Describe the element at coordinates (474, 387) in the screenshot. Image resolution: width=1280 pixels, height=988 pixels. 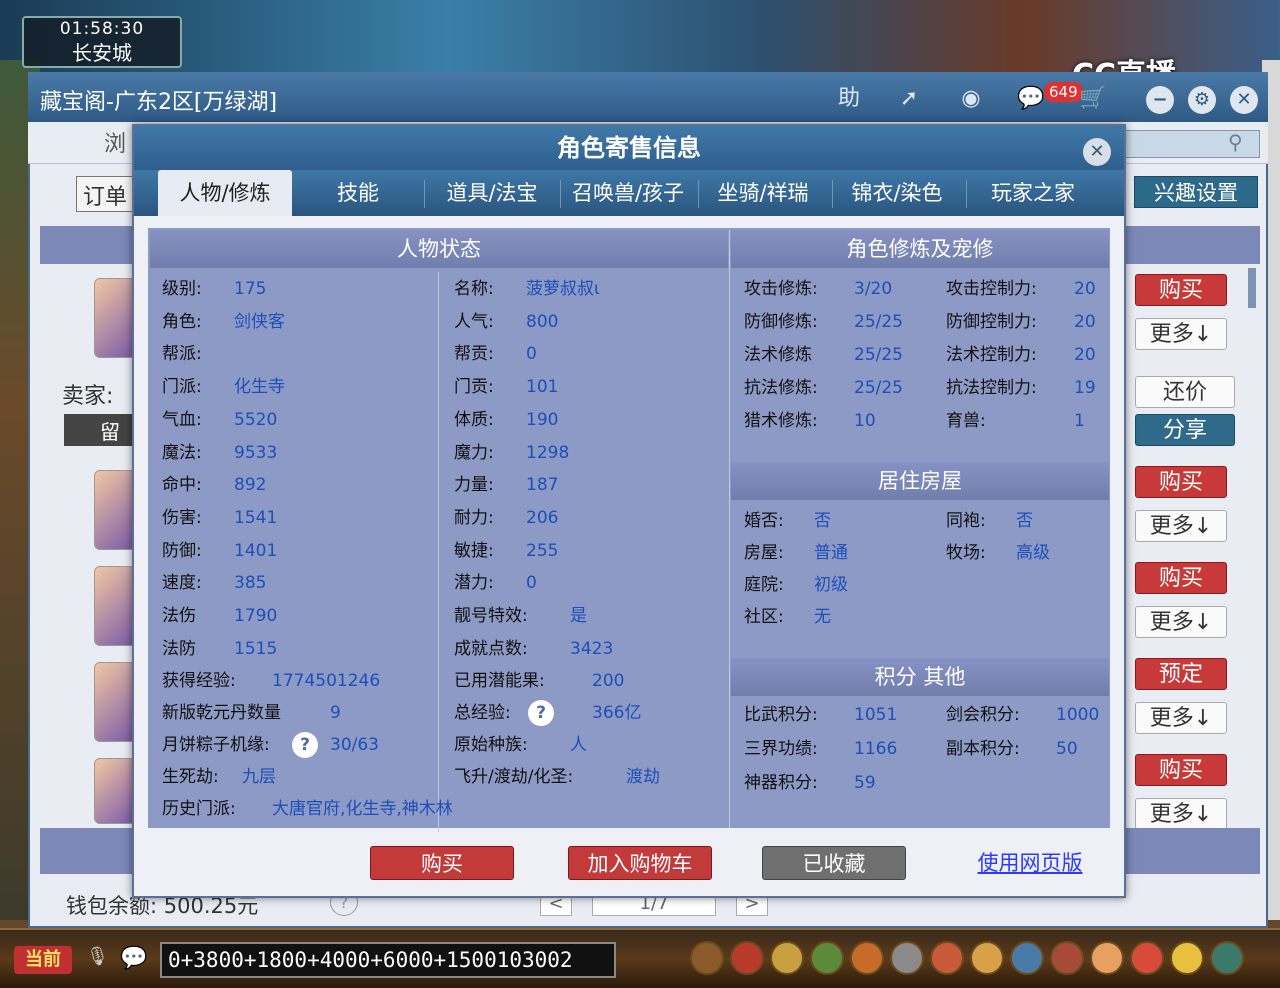
I see `status-label: 门贡:` at that location.